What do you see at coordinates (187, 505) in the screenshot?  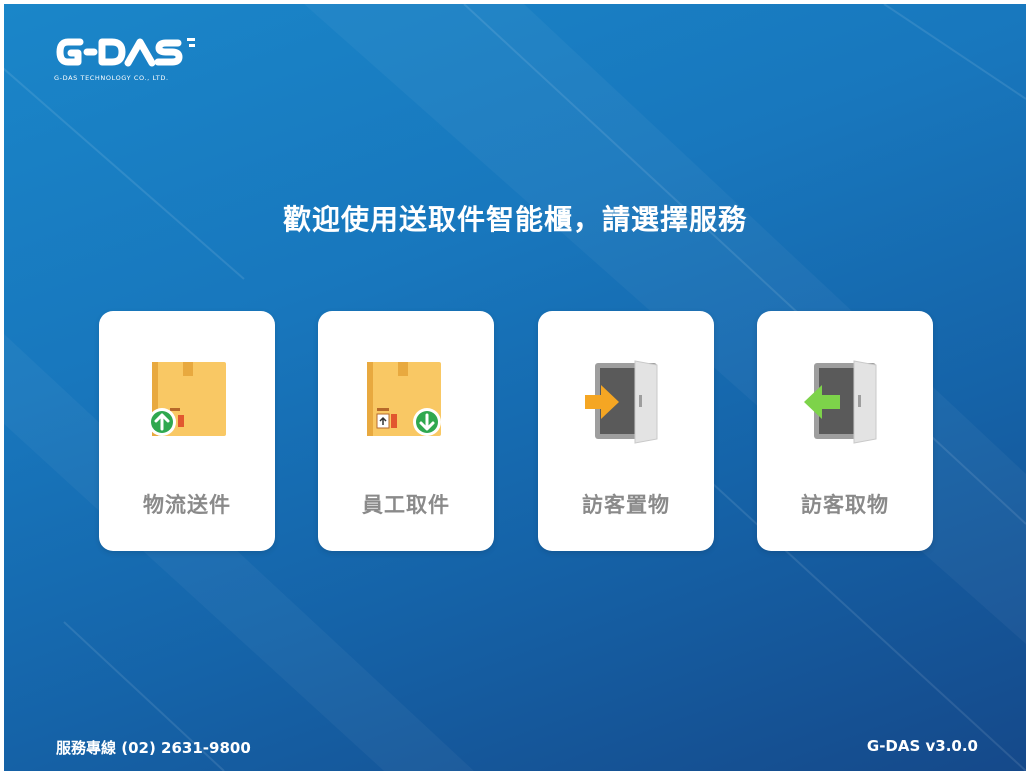 I see `service-card-label: 物流送件` at bounding box center [187, 505].